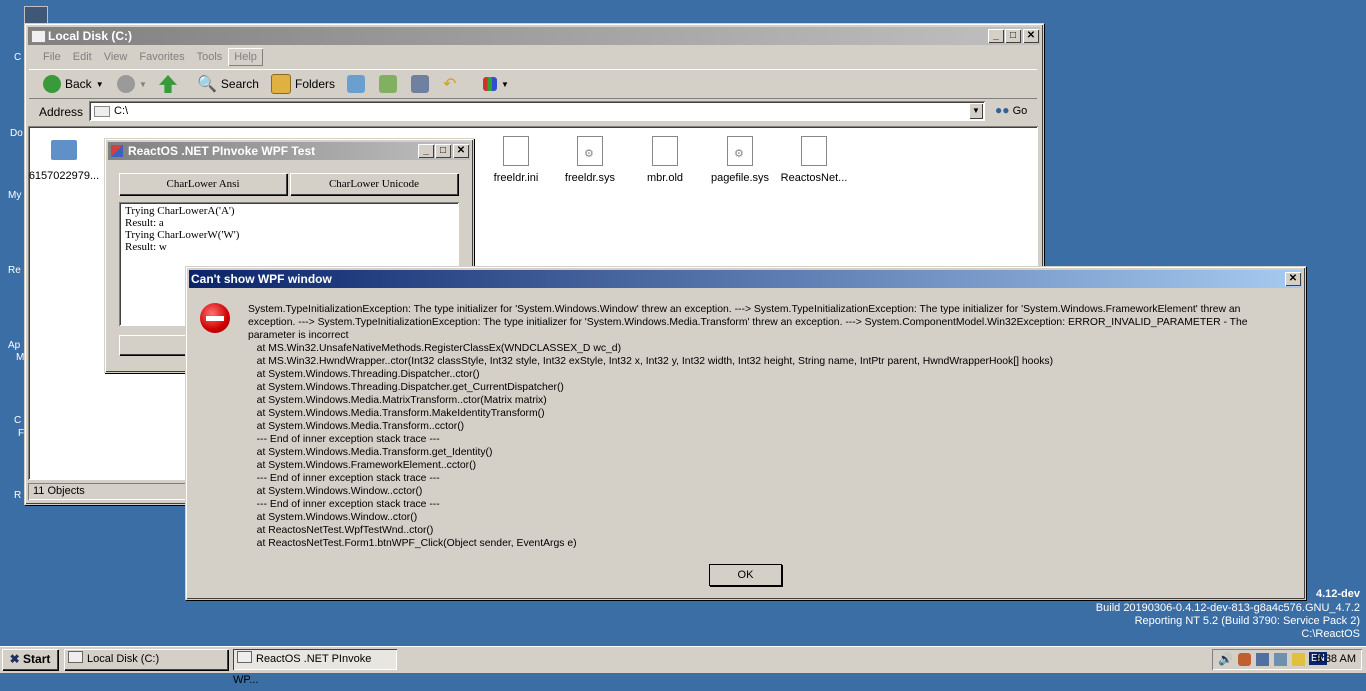 The width and height of the screenshot is (1366, 691). What do you see at coordinates (116, 57) in the screenshot?
I see `menu-view: View` at bounding box center [116, 57].